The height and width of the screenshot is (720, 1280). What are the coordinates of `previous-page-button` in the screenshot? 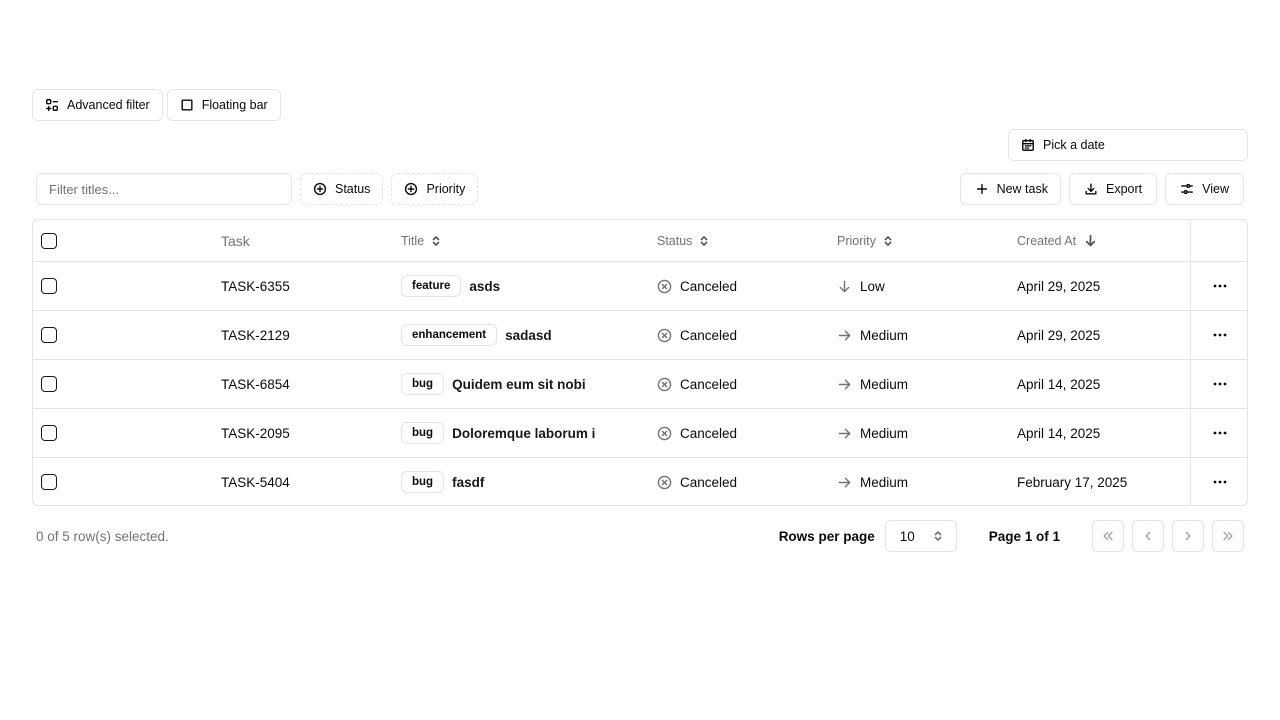 It's located at (1148, 536).